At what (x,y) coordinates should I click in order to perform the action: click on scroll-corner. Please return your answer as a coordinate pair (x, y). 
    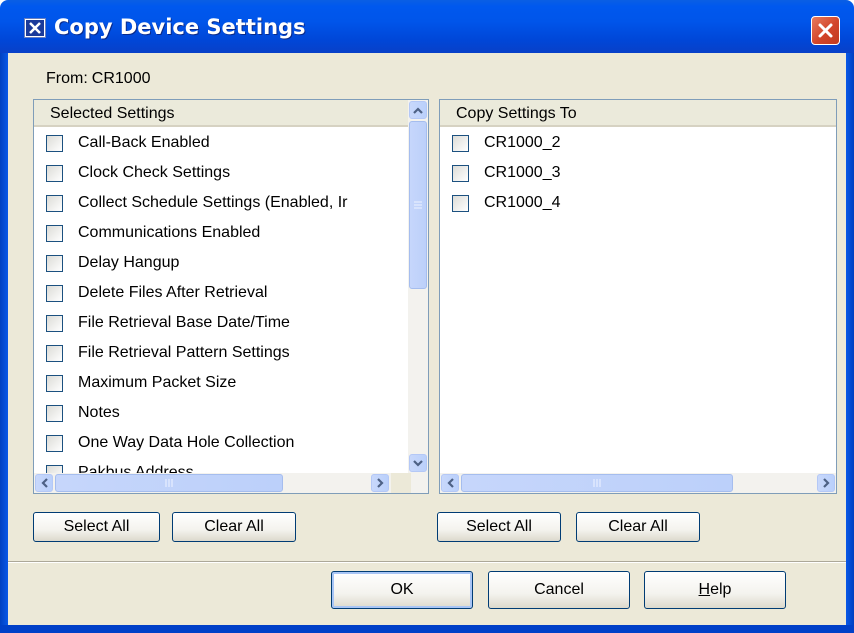
    Looking at the image, I should click on (401, 483).